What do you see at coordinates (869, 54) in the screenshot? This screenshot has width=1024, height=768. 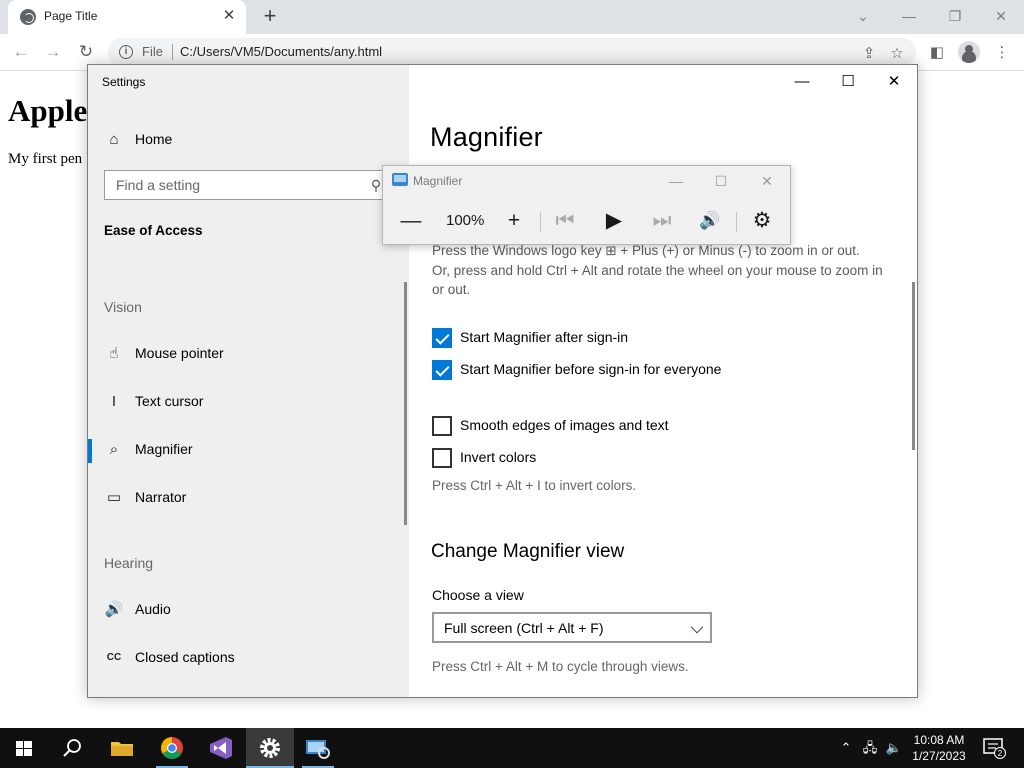 I see `share-icon: ⇪` at bounding box center [869, 54].